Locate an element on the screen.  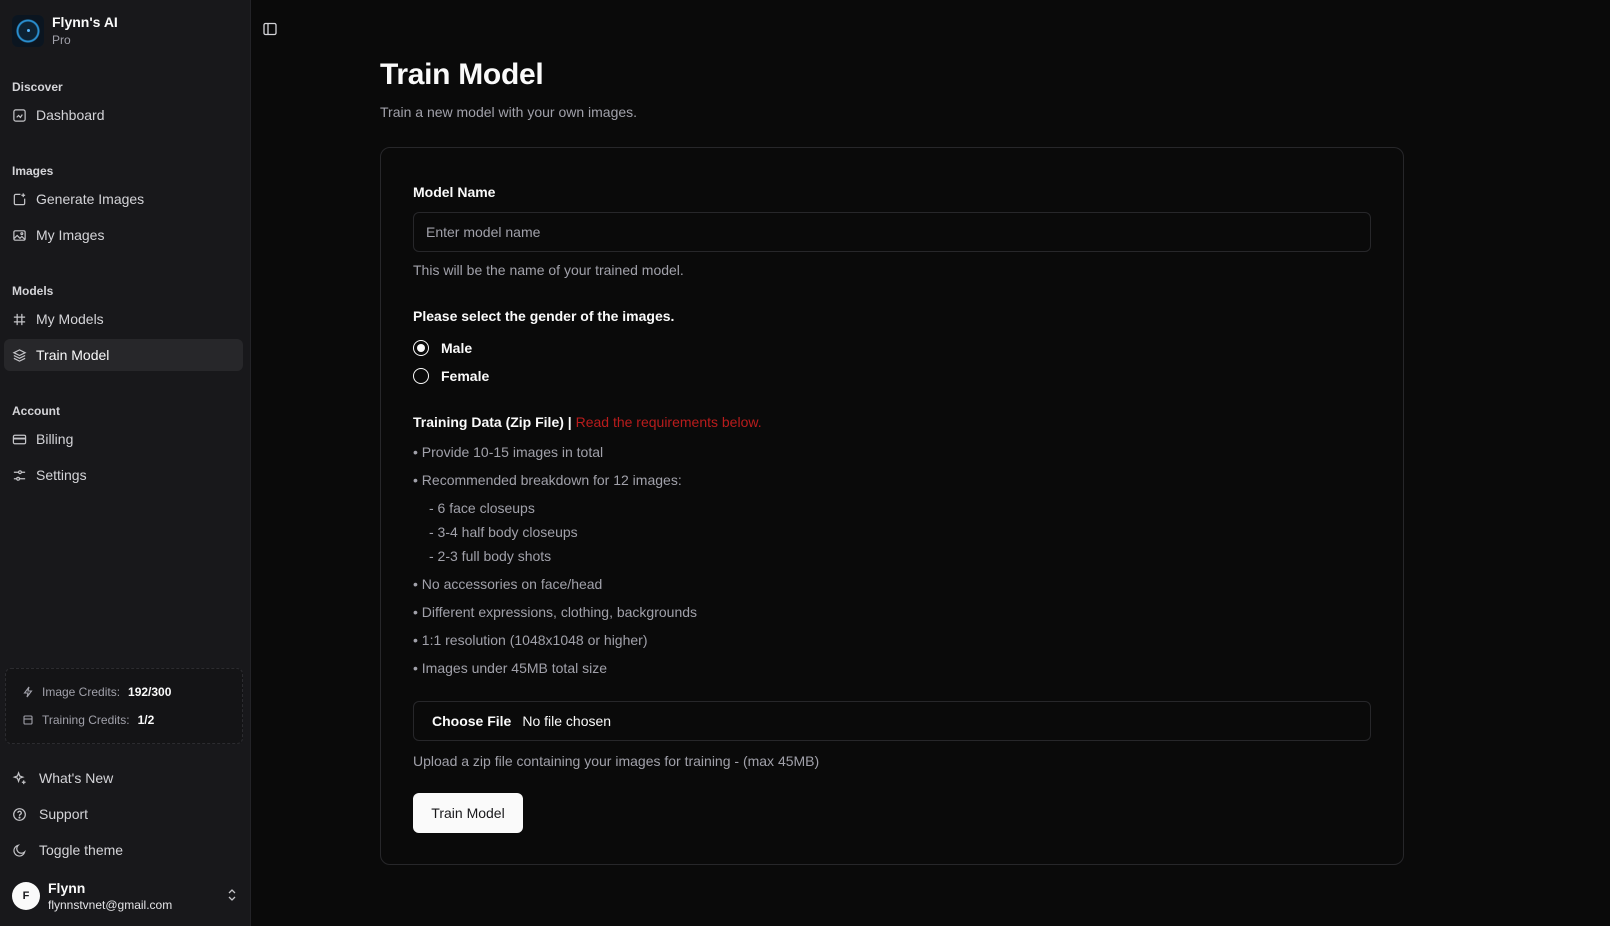
requirement-item: • No accessories on face/head is located at coordinates (508, 584).